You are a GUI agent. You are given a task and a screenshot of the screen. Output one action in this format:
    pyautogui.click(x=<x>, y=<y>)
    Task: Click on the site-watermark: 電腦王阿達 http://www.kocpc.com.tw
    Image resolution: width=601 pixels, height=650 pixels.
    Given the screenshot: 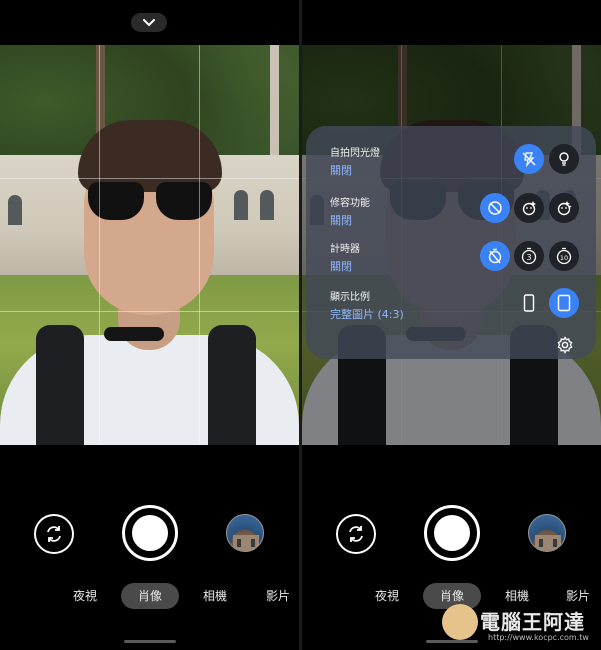 What is the action you would take?
    pyautogui.click(x=520, y=624)
    